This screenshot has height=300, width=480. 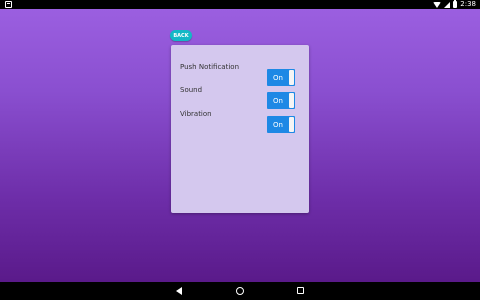 I want to click on sound-toggle: On, so click(x=281, y=100).